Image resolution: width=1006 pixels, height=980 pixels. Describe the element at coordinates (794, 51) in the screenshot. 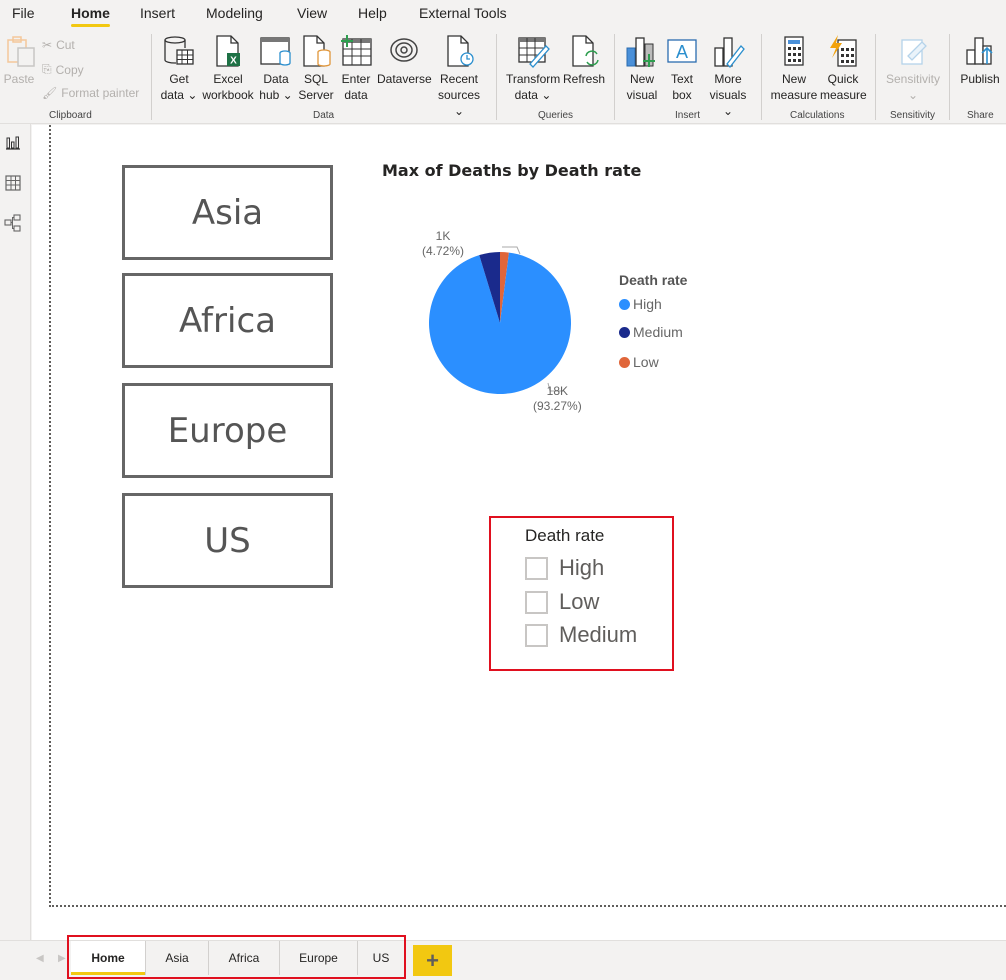

I see `calculator-icon` at that location.